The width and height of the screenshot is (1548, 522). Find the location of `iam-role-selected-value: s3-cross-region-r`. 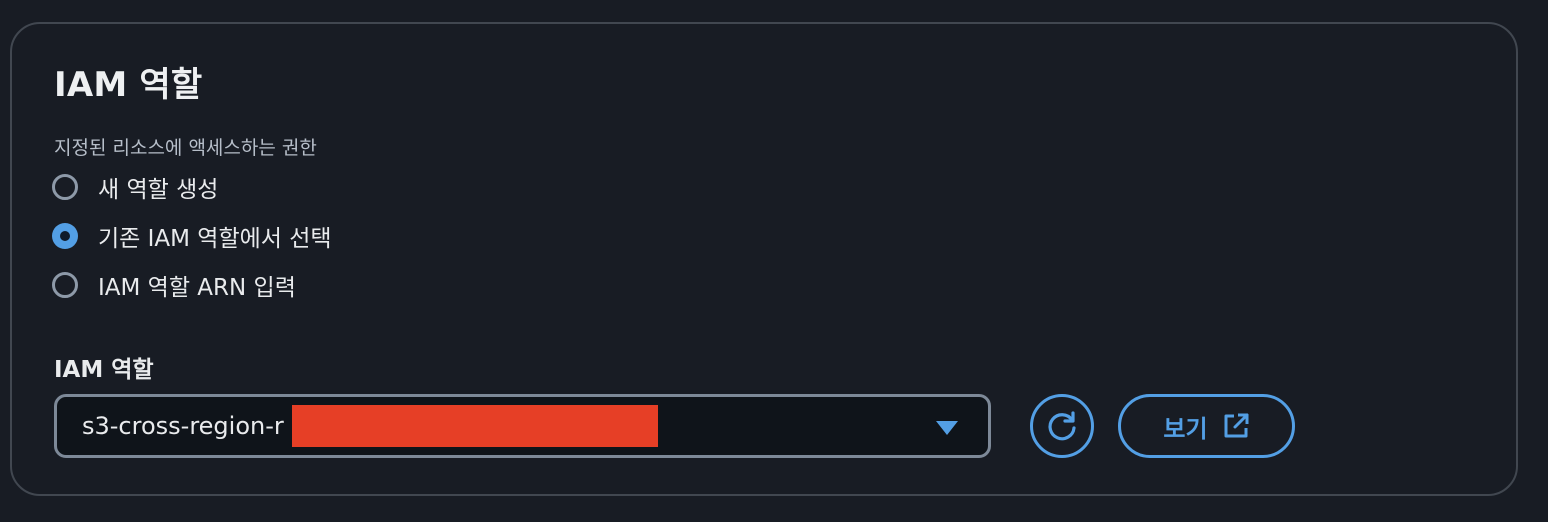

iam-role-selected-value: s3-cross-region-r is located at coordinates (183, 426).